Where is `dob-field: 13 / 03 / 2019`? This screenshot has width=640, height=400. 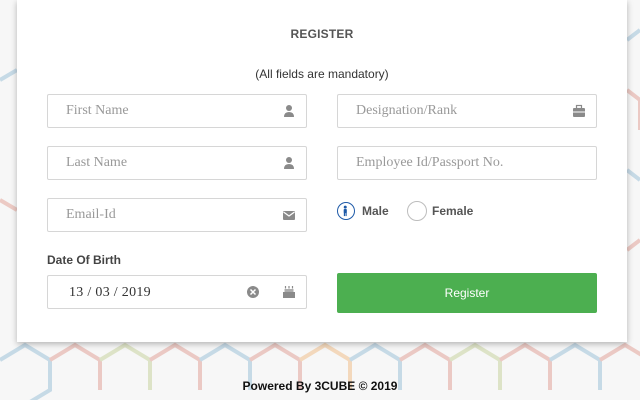
dob-field: 13 / 03 / 2019 is located at coordinates (177, 292).